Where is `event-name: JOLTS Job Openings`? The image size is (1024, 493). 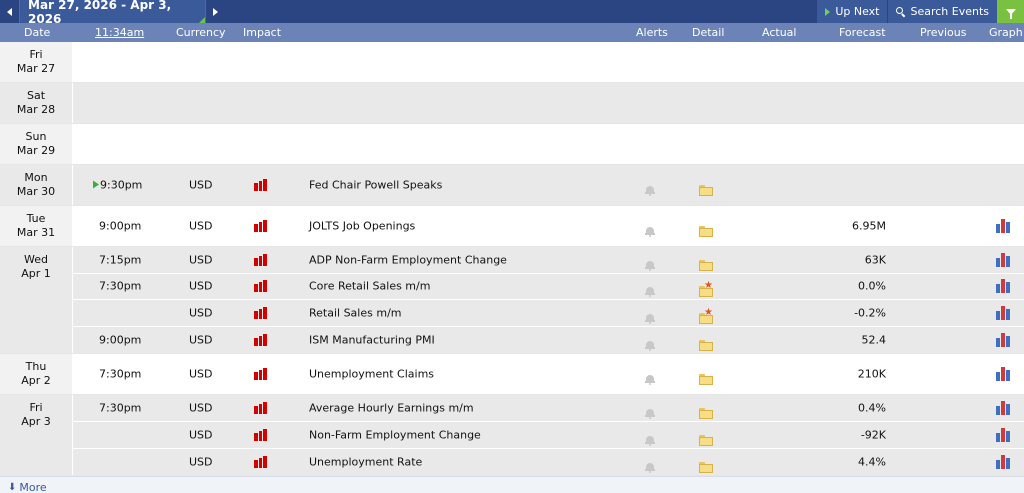 event-name: JOLTS Job Openings is located at coordinates (362, 226).